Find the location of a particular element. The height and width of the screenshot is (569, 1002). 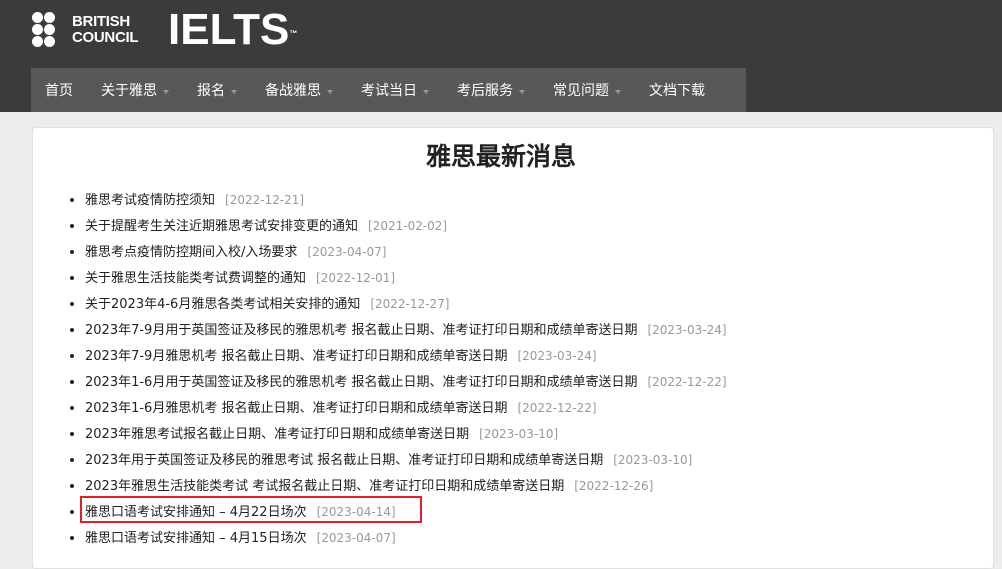

nav-item: 首页 is located at coordinates (59, 90).